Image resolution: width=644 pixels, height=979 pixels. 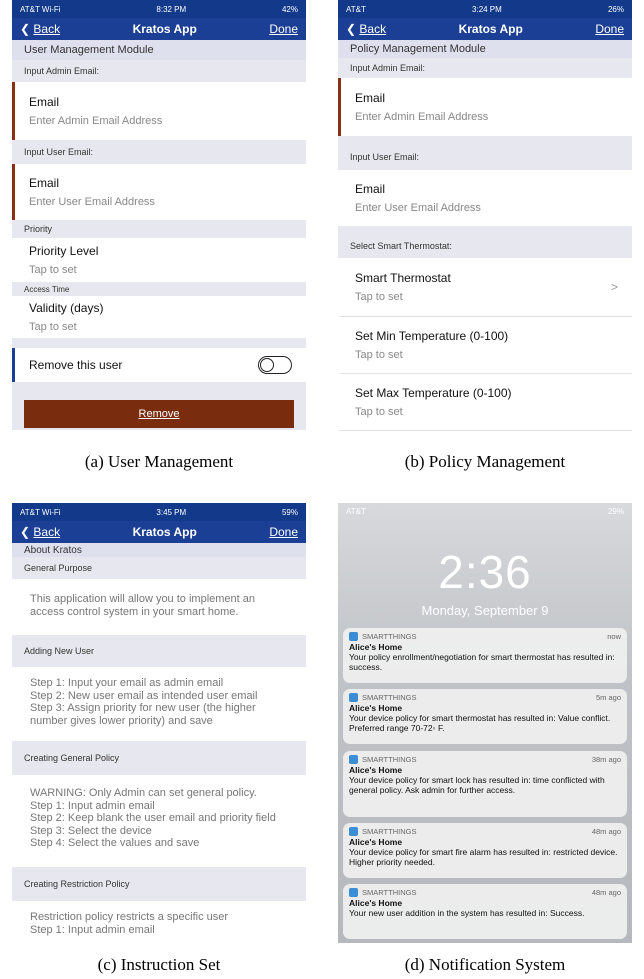 I want to click on section-header: General Purpose, so click(x=159, y=568).